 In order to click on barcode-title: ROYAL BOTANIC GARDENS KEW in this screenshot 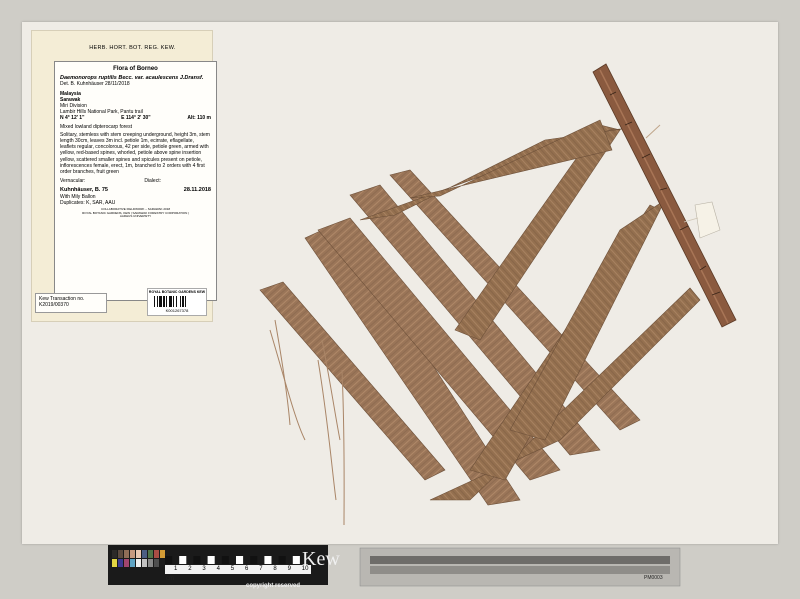, I will do `click(177, 292)`.